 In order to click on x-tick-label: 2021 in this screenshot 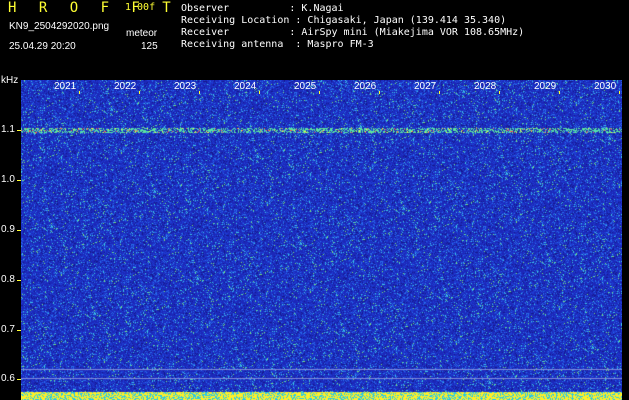, I will do `click(65, 86)`.